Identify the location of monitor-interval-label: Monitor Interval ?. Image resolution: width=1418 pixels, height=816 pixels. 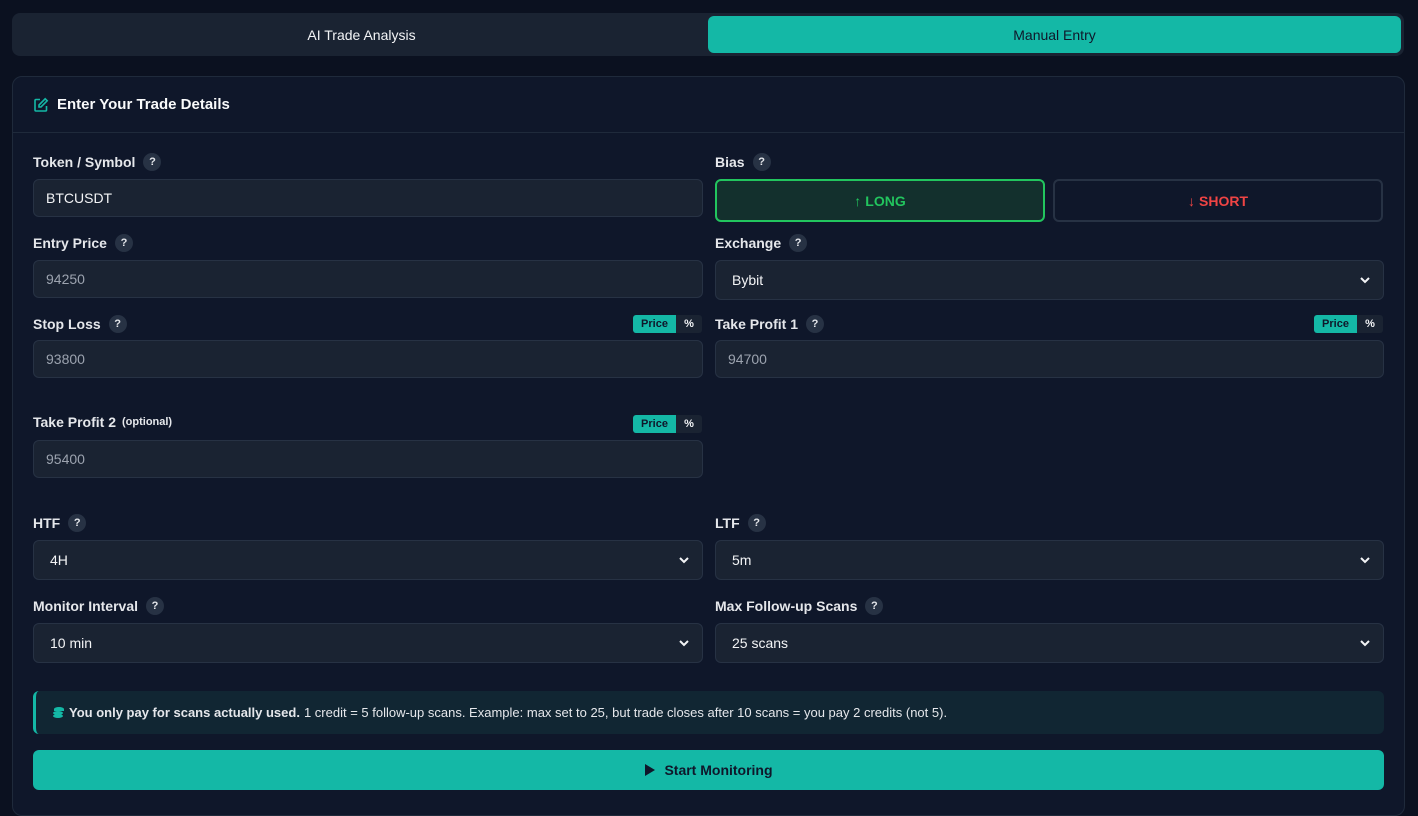
(99, 606).